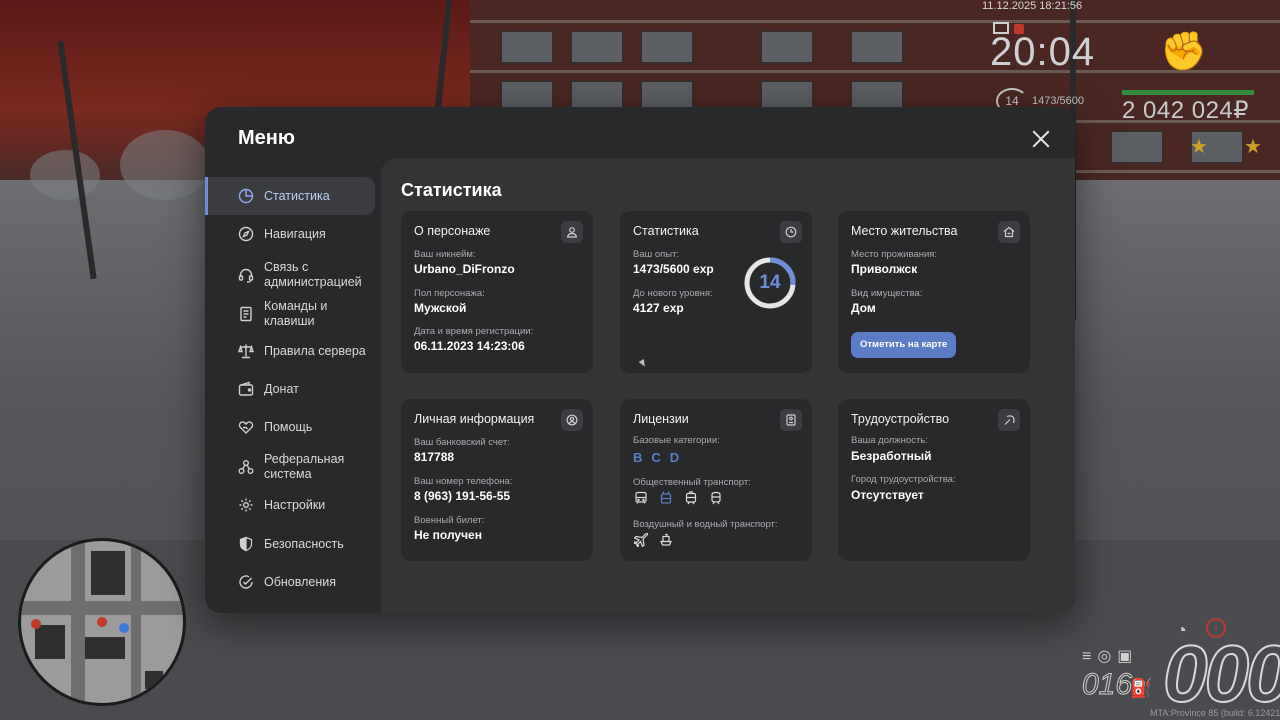 The height and width of the screenshot is (720, 1280). Describe the element at coordinates (900, 419) in the screenshot. I see `card-title: Трудоустройство` at that location.